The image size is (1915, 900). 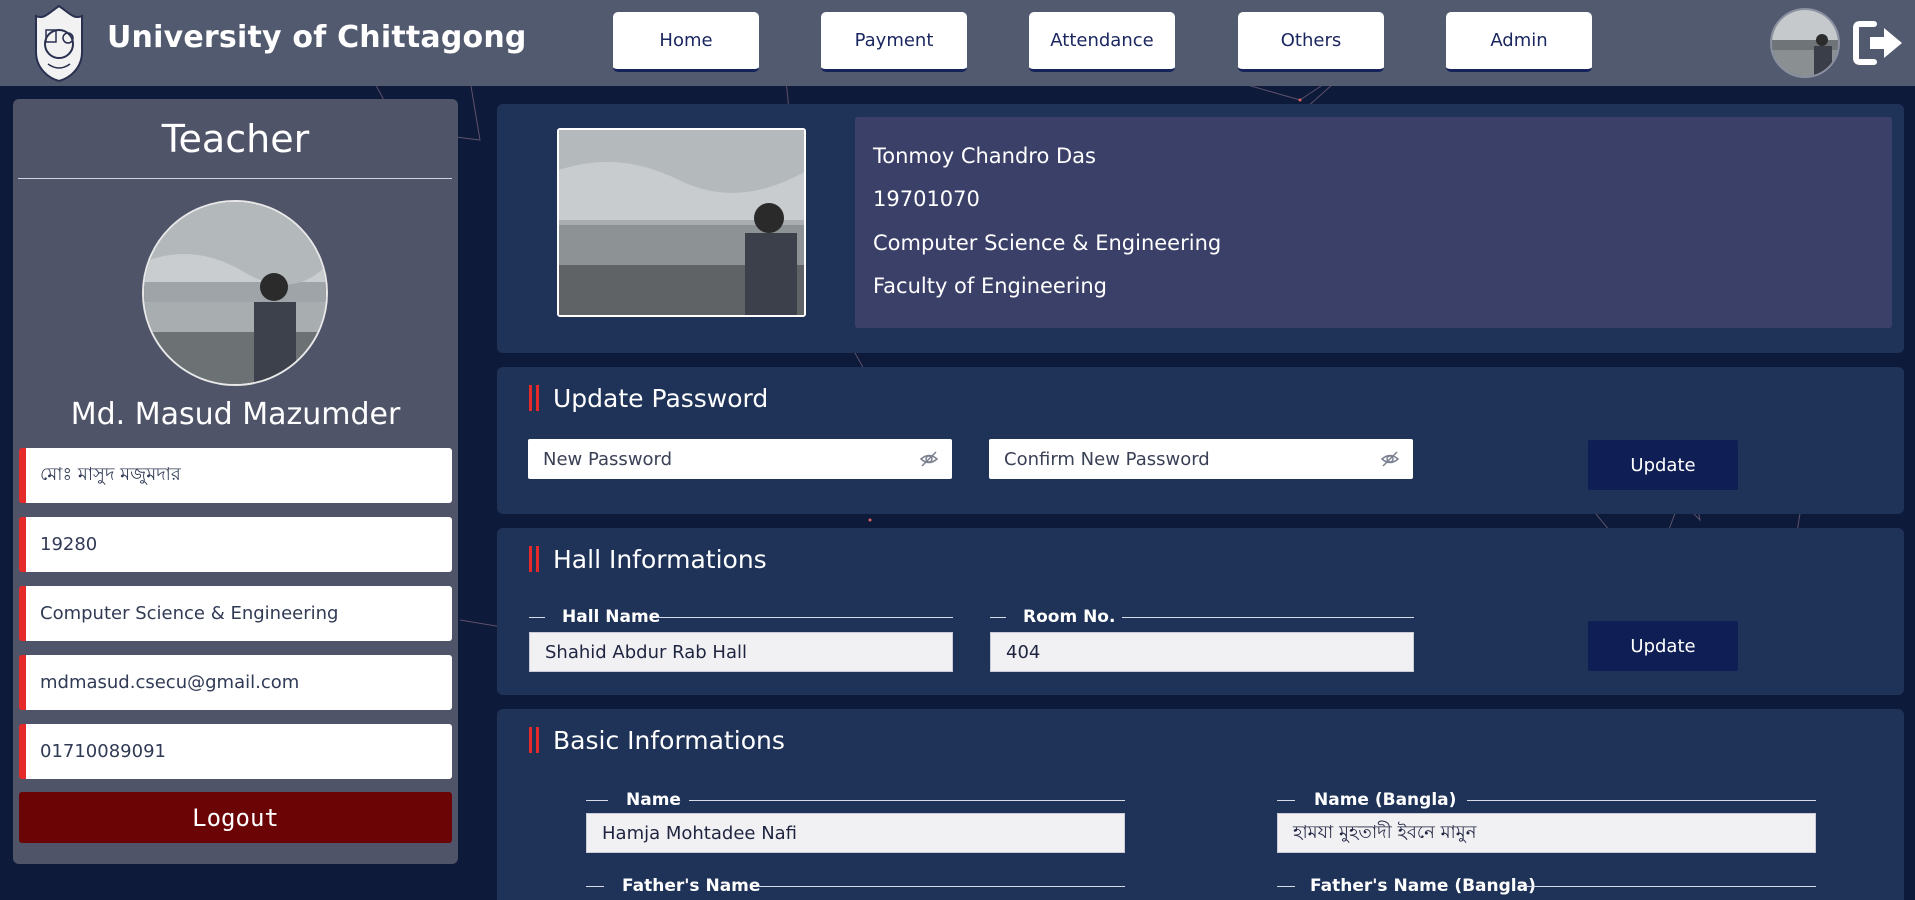 I want to click on room-no-label: Room No., so click(x=1069, y=617).